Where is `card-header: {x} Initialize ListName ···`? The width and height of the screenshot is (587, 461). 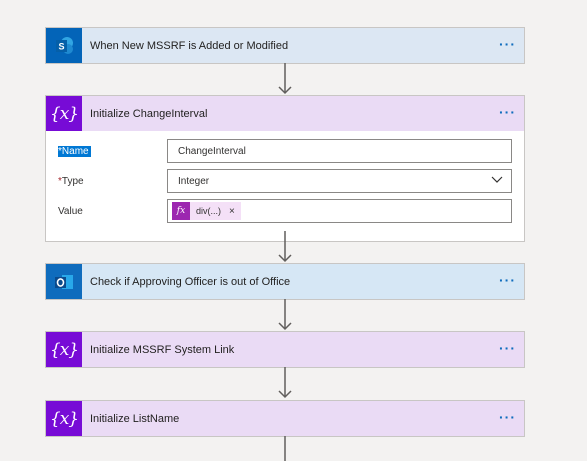 card-header: {x} Initialize ListName ··· is located at coordinates (285, 418).